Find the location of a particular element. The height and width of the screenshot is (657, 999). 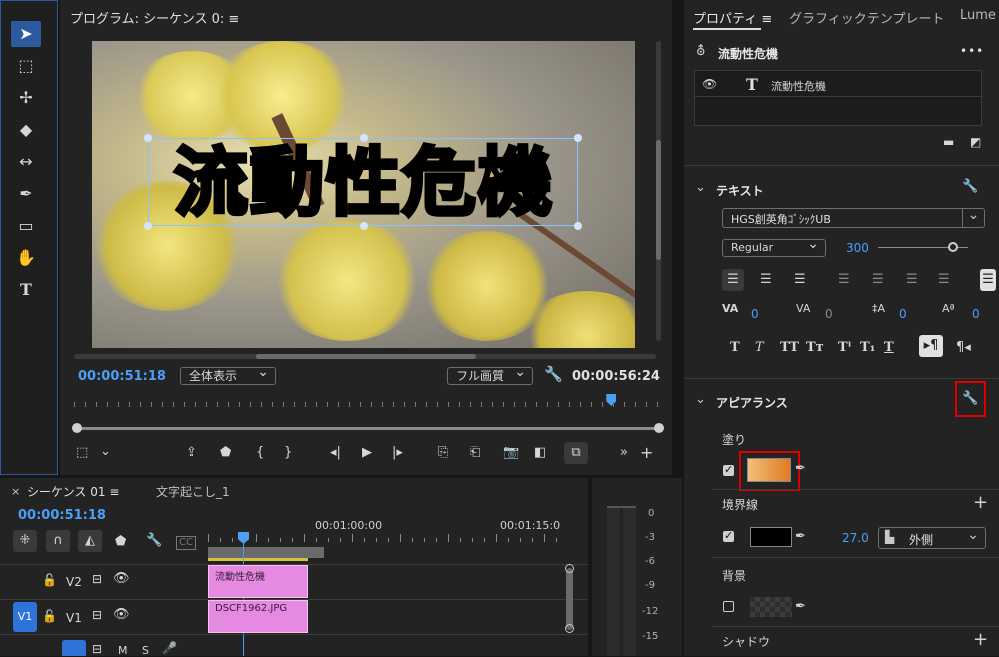

linked-selection-icon: ◭ is located at coordinates (90, 541).